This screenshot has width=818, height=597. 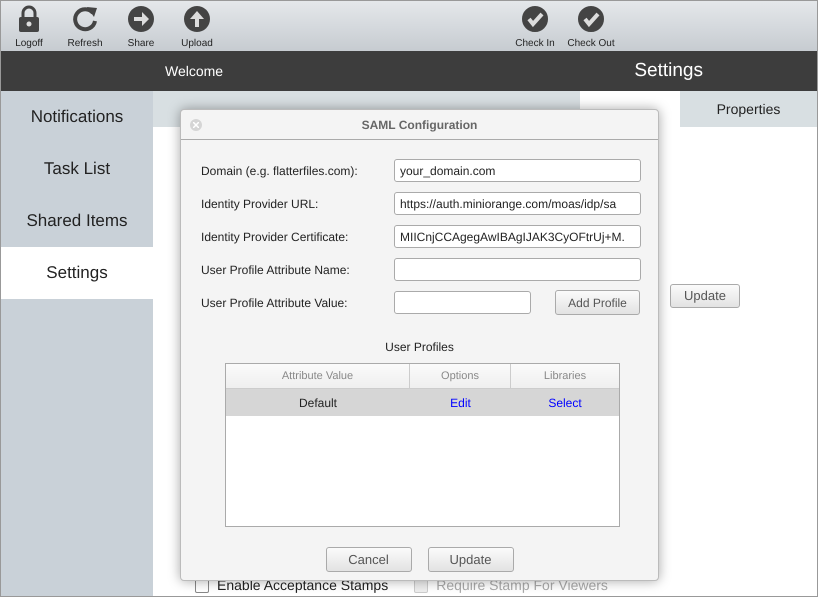 What do you see at coordinates (597, 302) in the screenshot?
I see `add-profile-button: Add Profile` at bounding box center [597, 302].